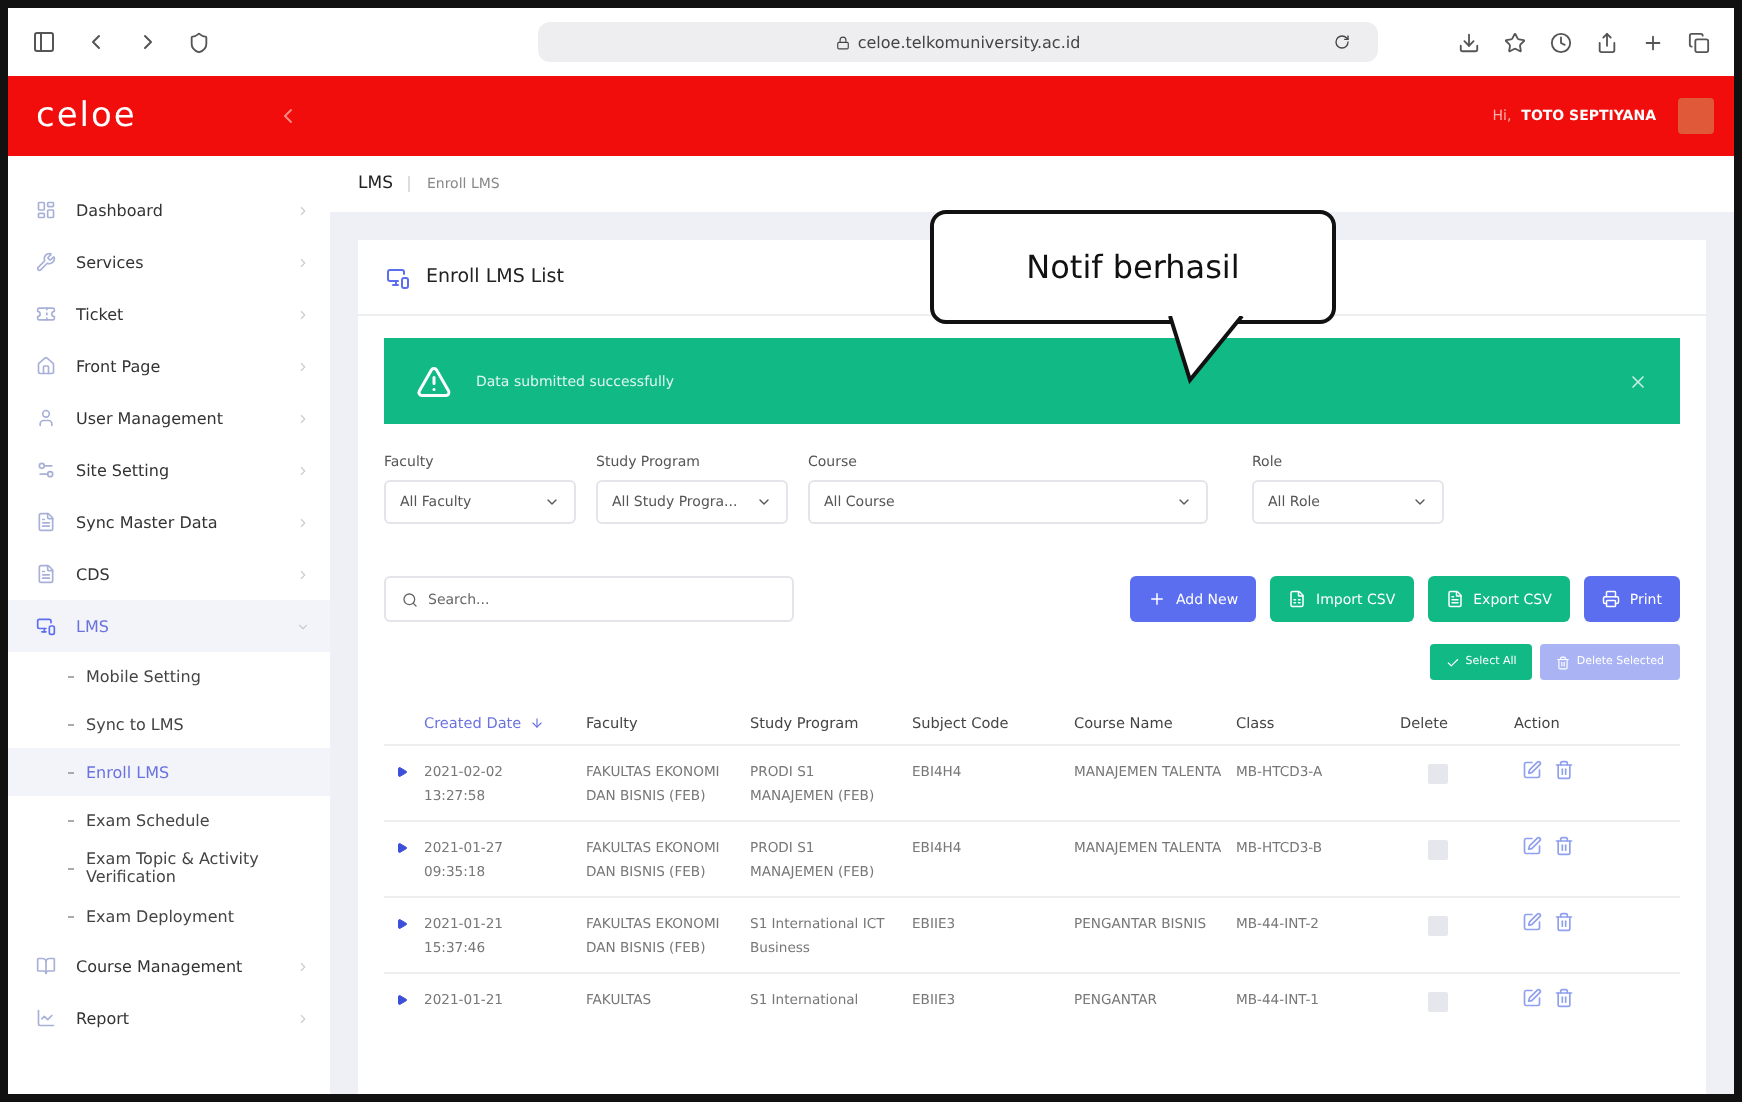 The width and height of the screenshot is (1742, 1102). I want to click on address-bar: celoe.telkomuniversity.ac.id, so click(958, 42).